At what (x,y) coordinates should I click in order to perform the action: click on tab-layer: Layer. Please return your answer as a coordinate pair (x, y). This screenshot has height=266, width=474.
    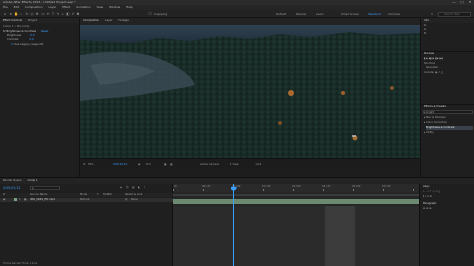
    Looking at the image, I should click on (108, 20).